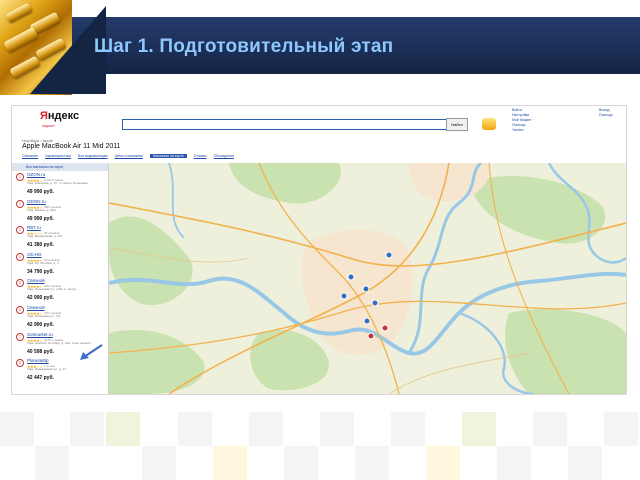  What do you see at coordinates (40, 271) in the screenshot?
I see `shop-price: 34 790 руб.` at bounding box center [40, 271].